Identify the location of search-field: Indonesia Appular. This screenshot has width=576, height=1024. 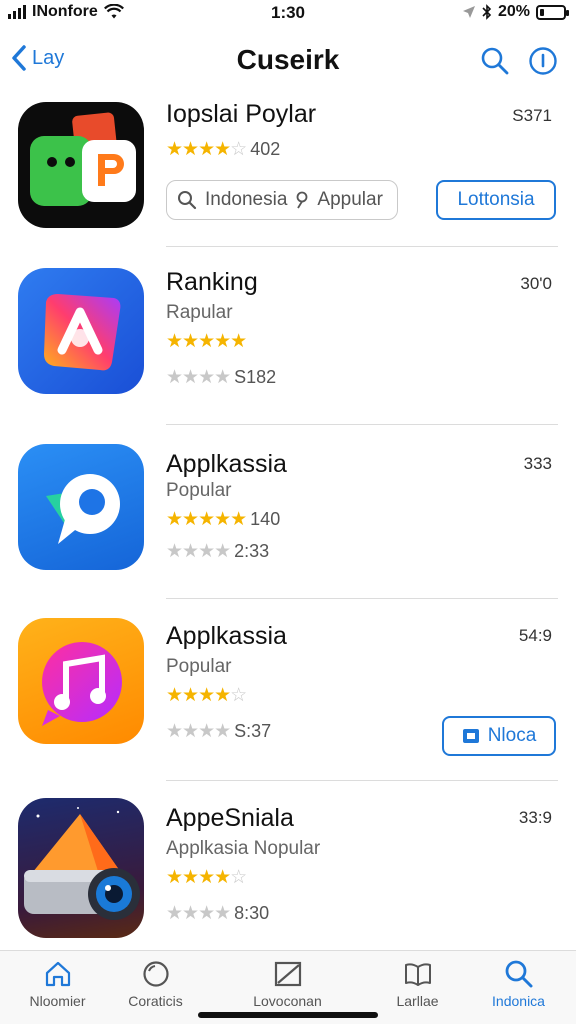
(282, 200).